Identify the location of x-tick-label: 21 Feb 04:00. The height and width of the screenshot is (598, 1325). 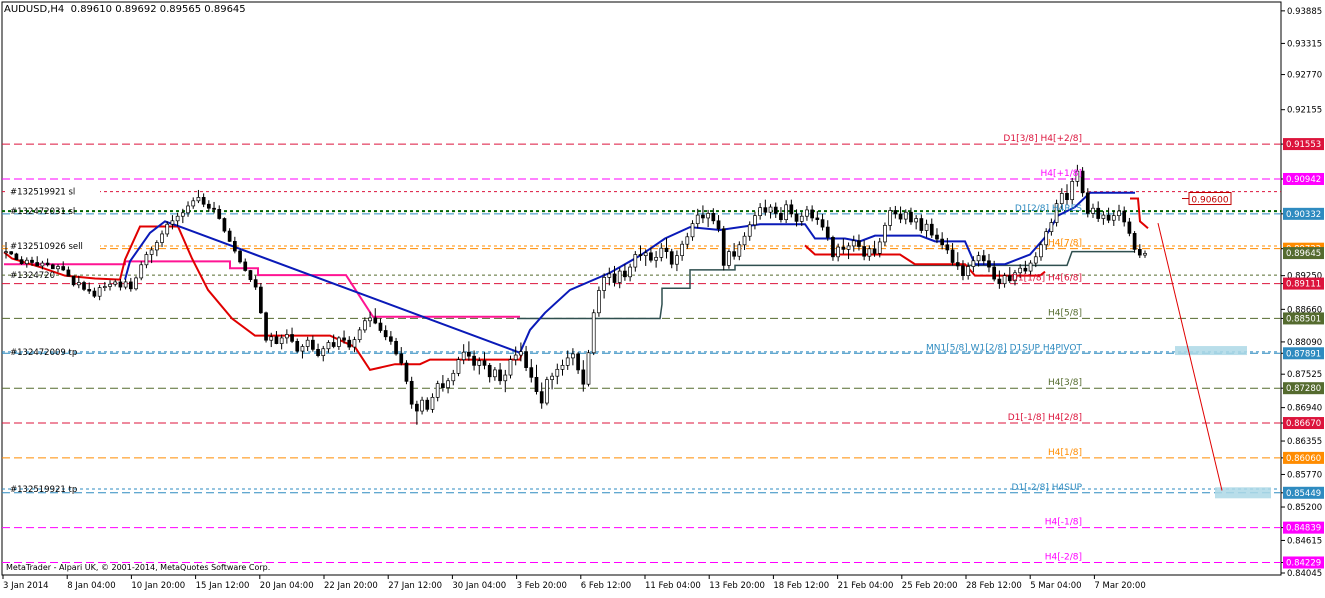
(866, 586).